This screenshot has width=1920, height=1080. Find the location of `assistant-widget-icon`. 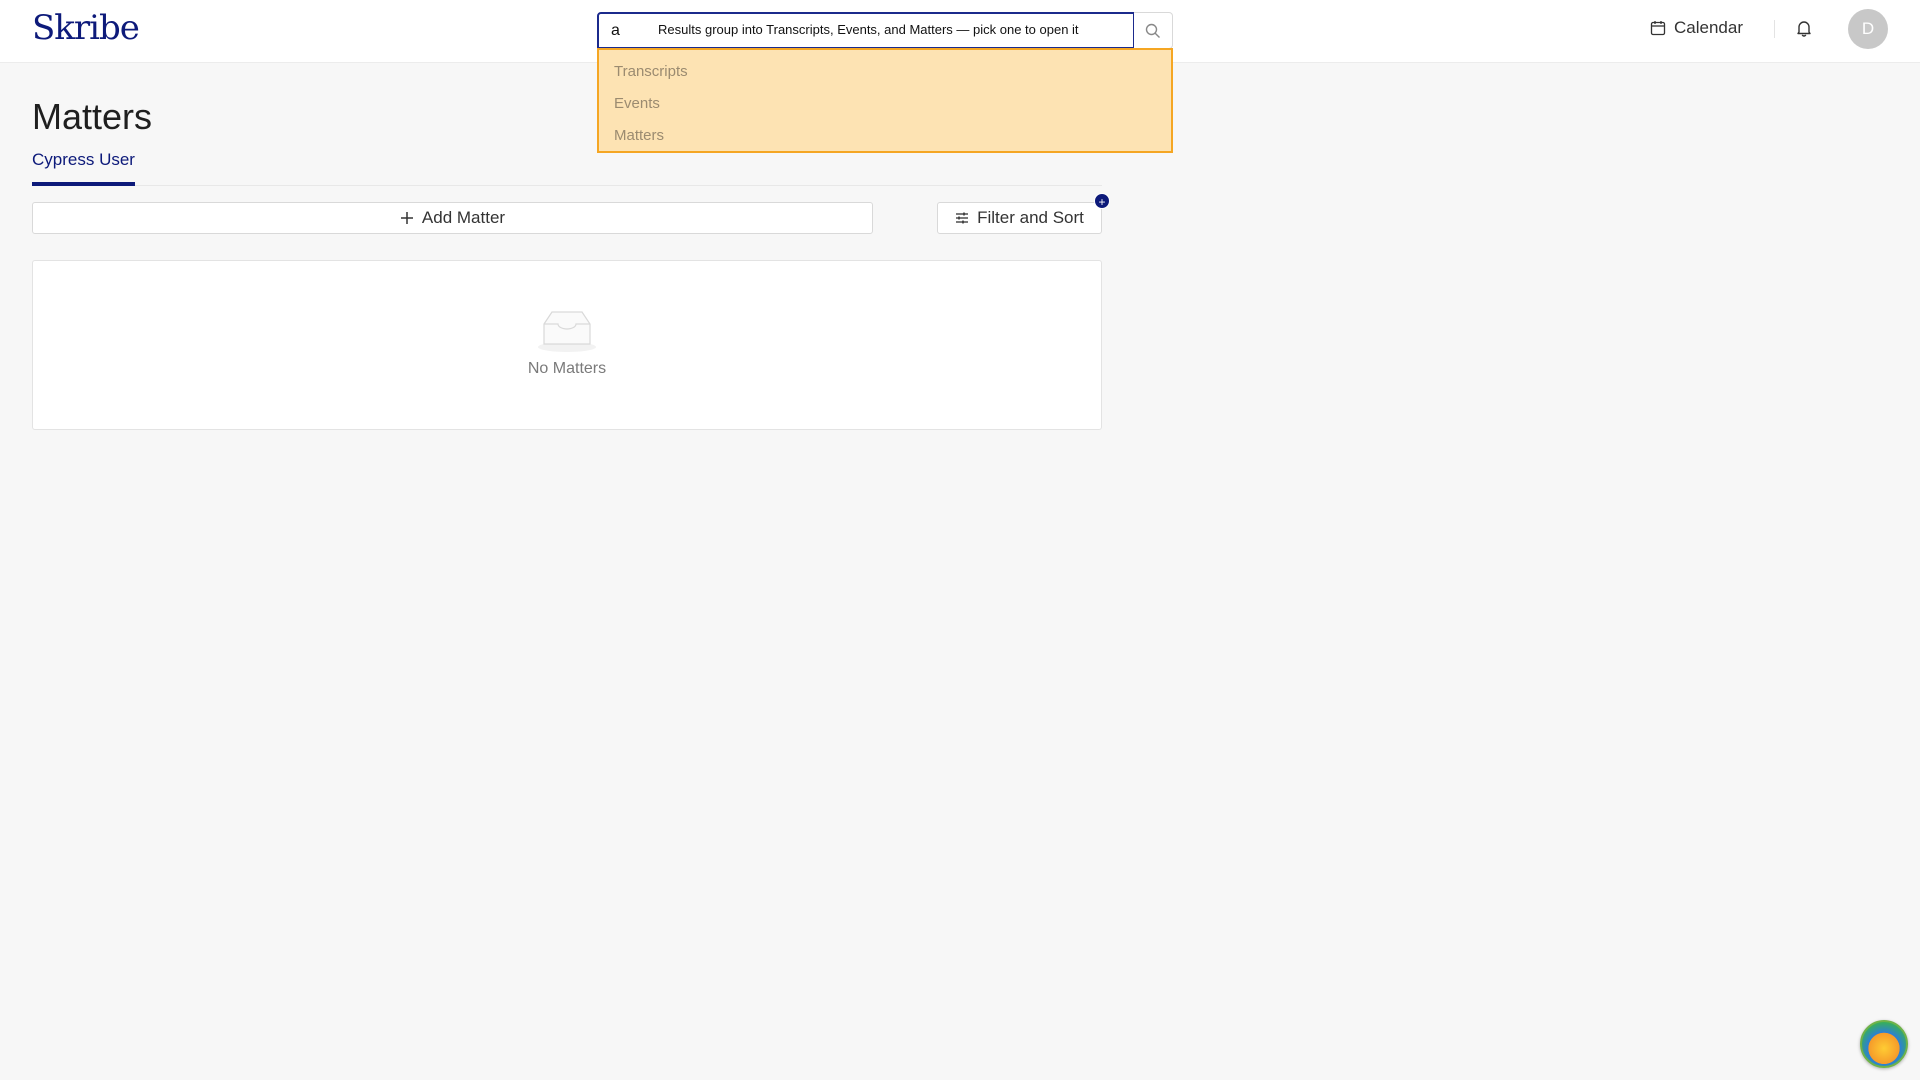

assistant-widget-icon is located at coordinates (1884, 1044).